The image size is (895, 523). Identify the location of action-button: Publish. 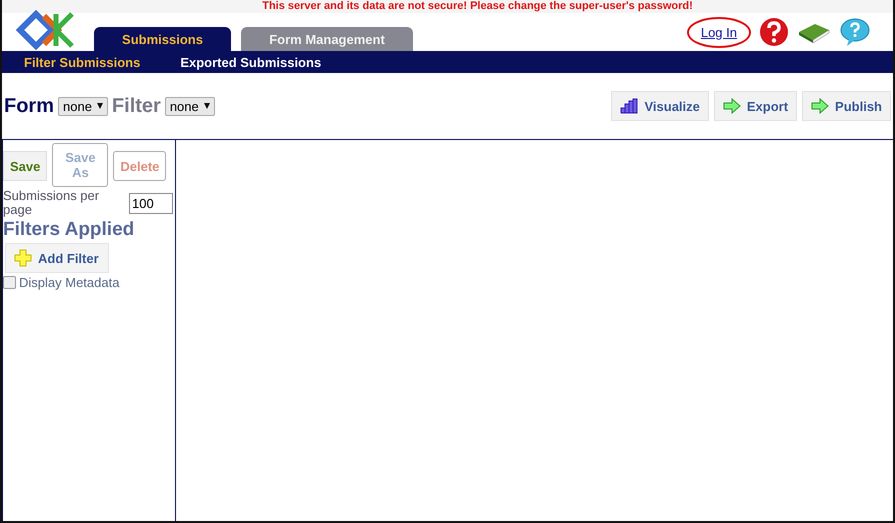
(846, 106).